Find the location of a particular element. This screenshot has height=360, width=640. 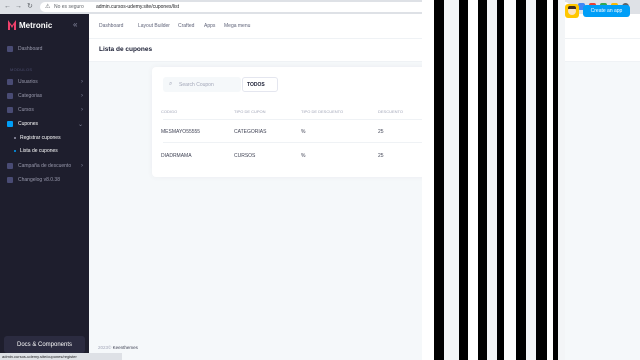

sidebar-subitem-label: Lista de cupones is located at coordinates (39, 151).